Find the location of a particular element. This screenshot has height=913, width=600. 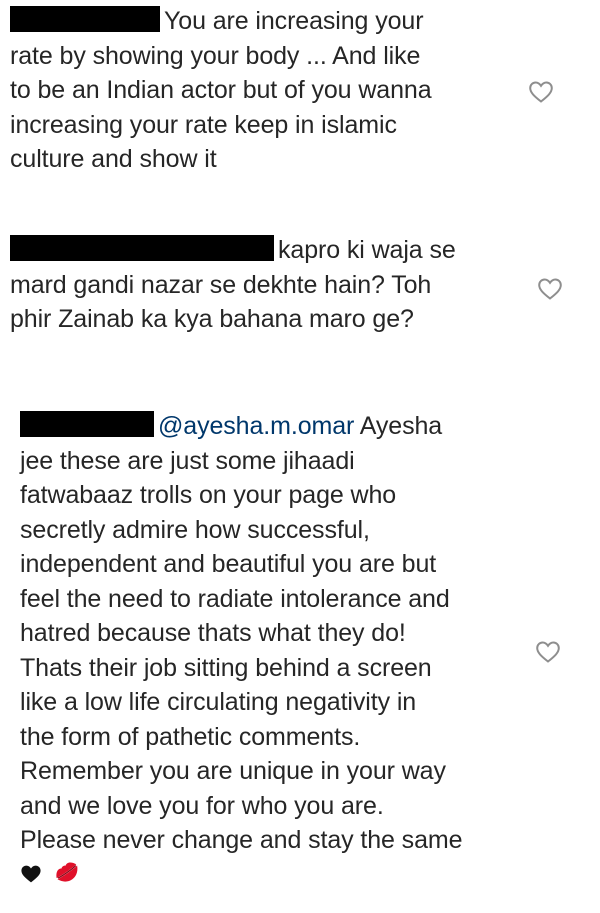

comment-text: the form of pathetic comments. is located at coordinates (190, 736).